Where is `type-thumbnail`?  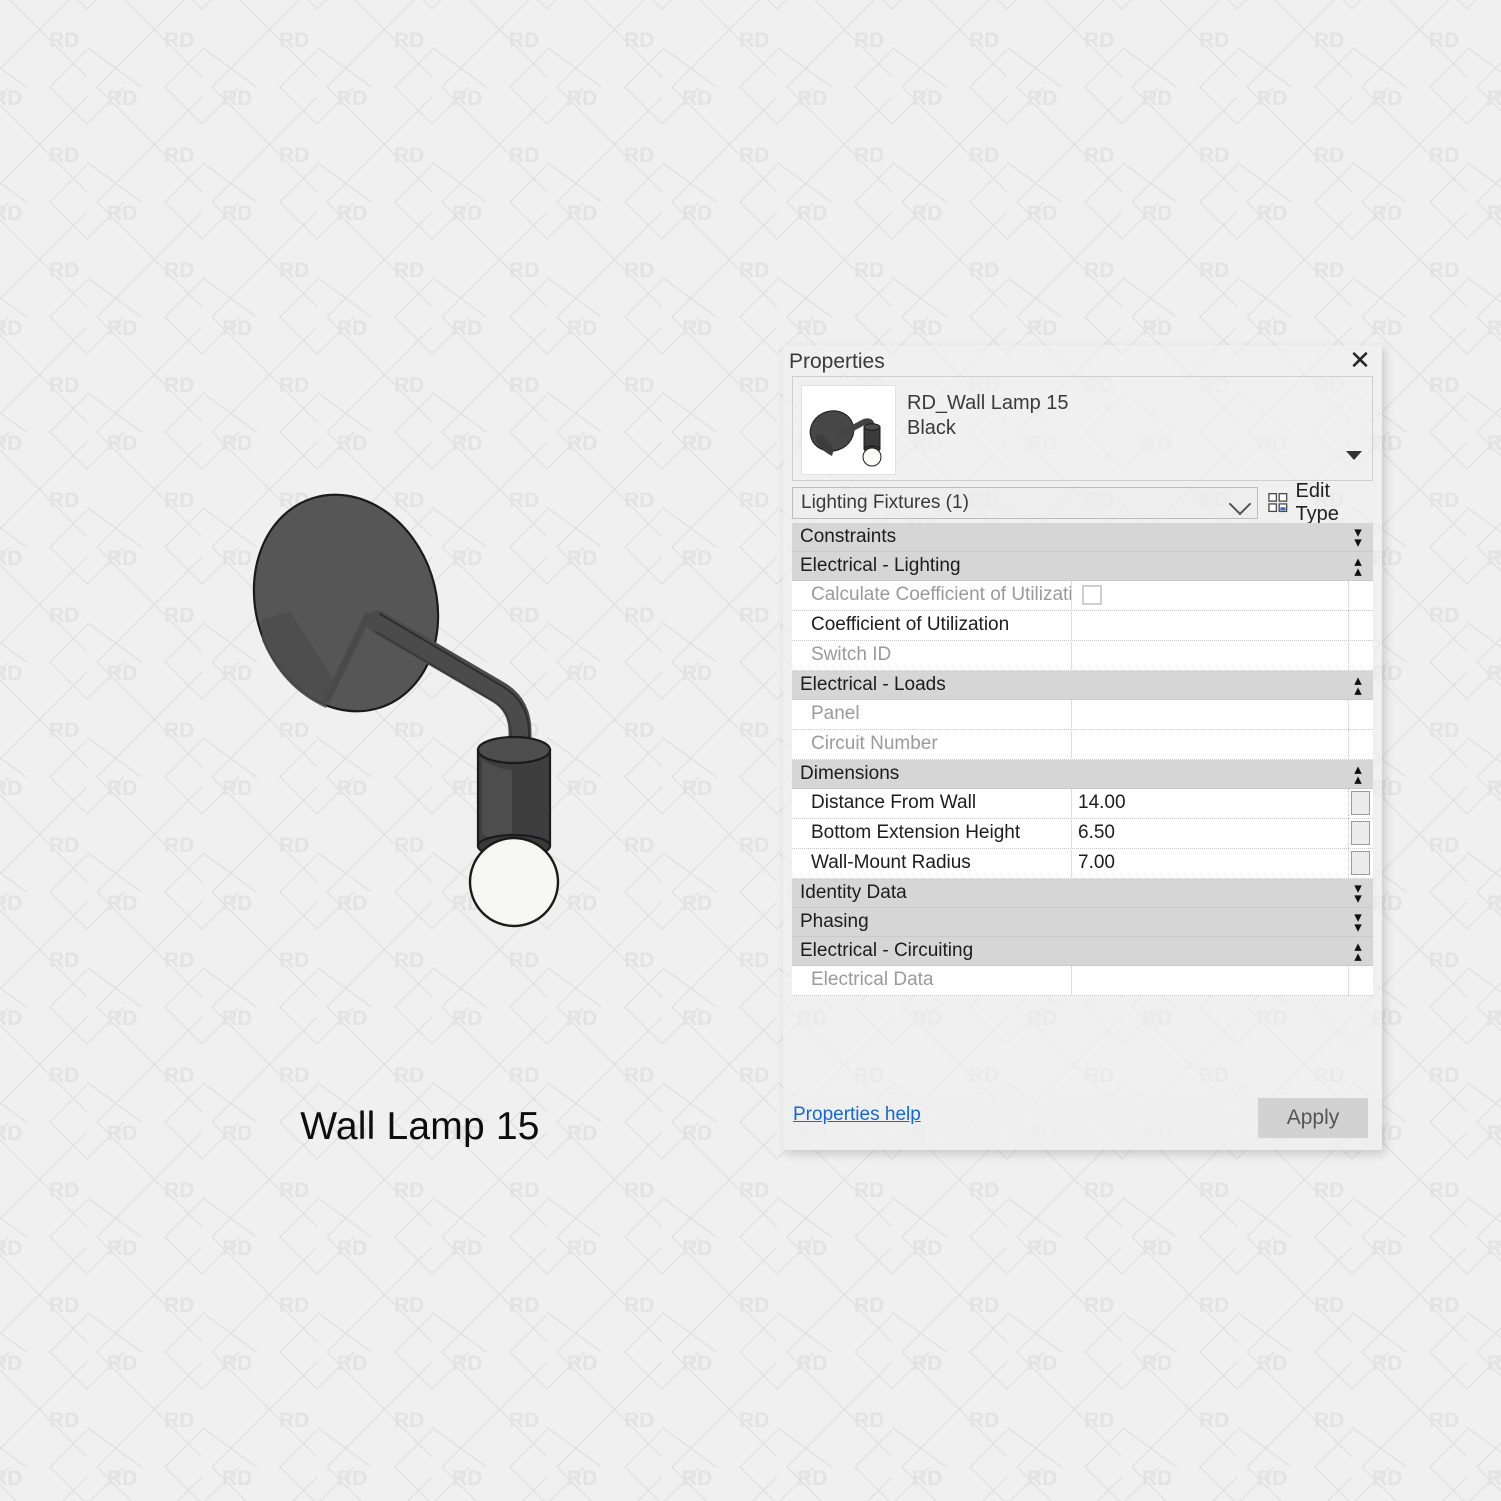
type-thumbnail is located at coordinates (848, 430).